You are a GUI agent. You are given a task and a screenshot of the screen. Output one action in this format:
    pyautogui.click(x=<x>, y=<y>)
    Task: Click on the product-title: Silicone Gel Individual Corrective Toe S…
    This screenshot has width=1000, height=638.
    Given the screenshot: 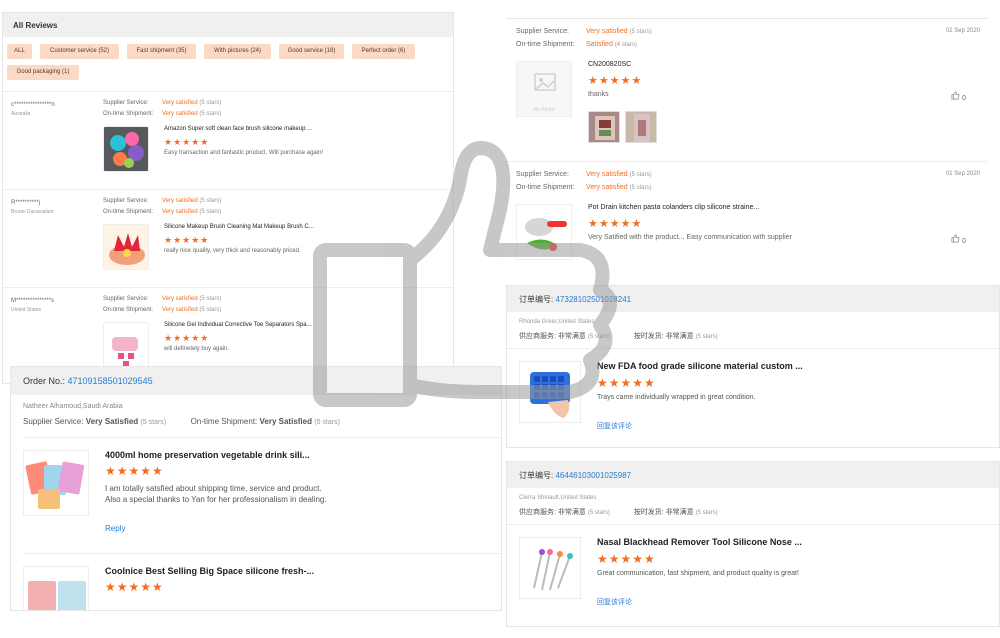 What is the action you would take?
    pyautogui.click(x=238, y=325)
    